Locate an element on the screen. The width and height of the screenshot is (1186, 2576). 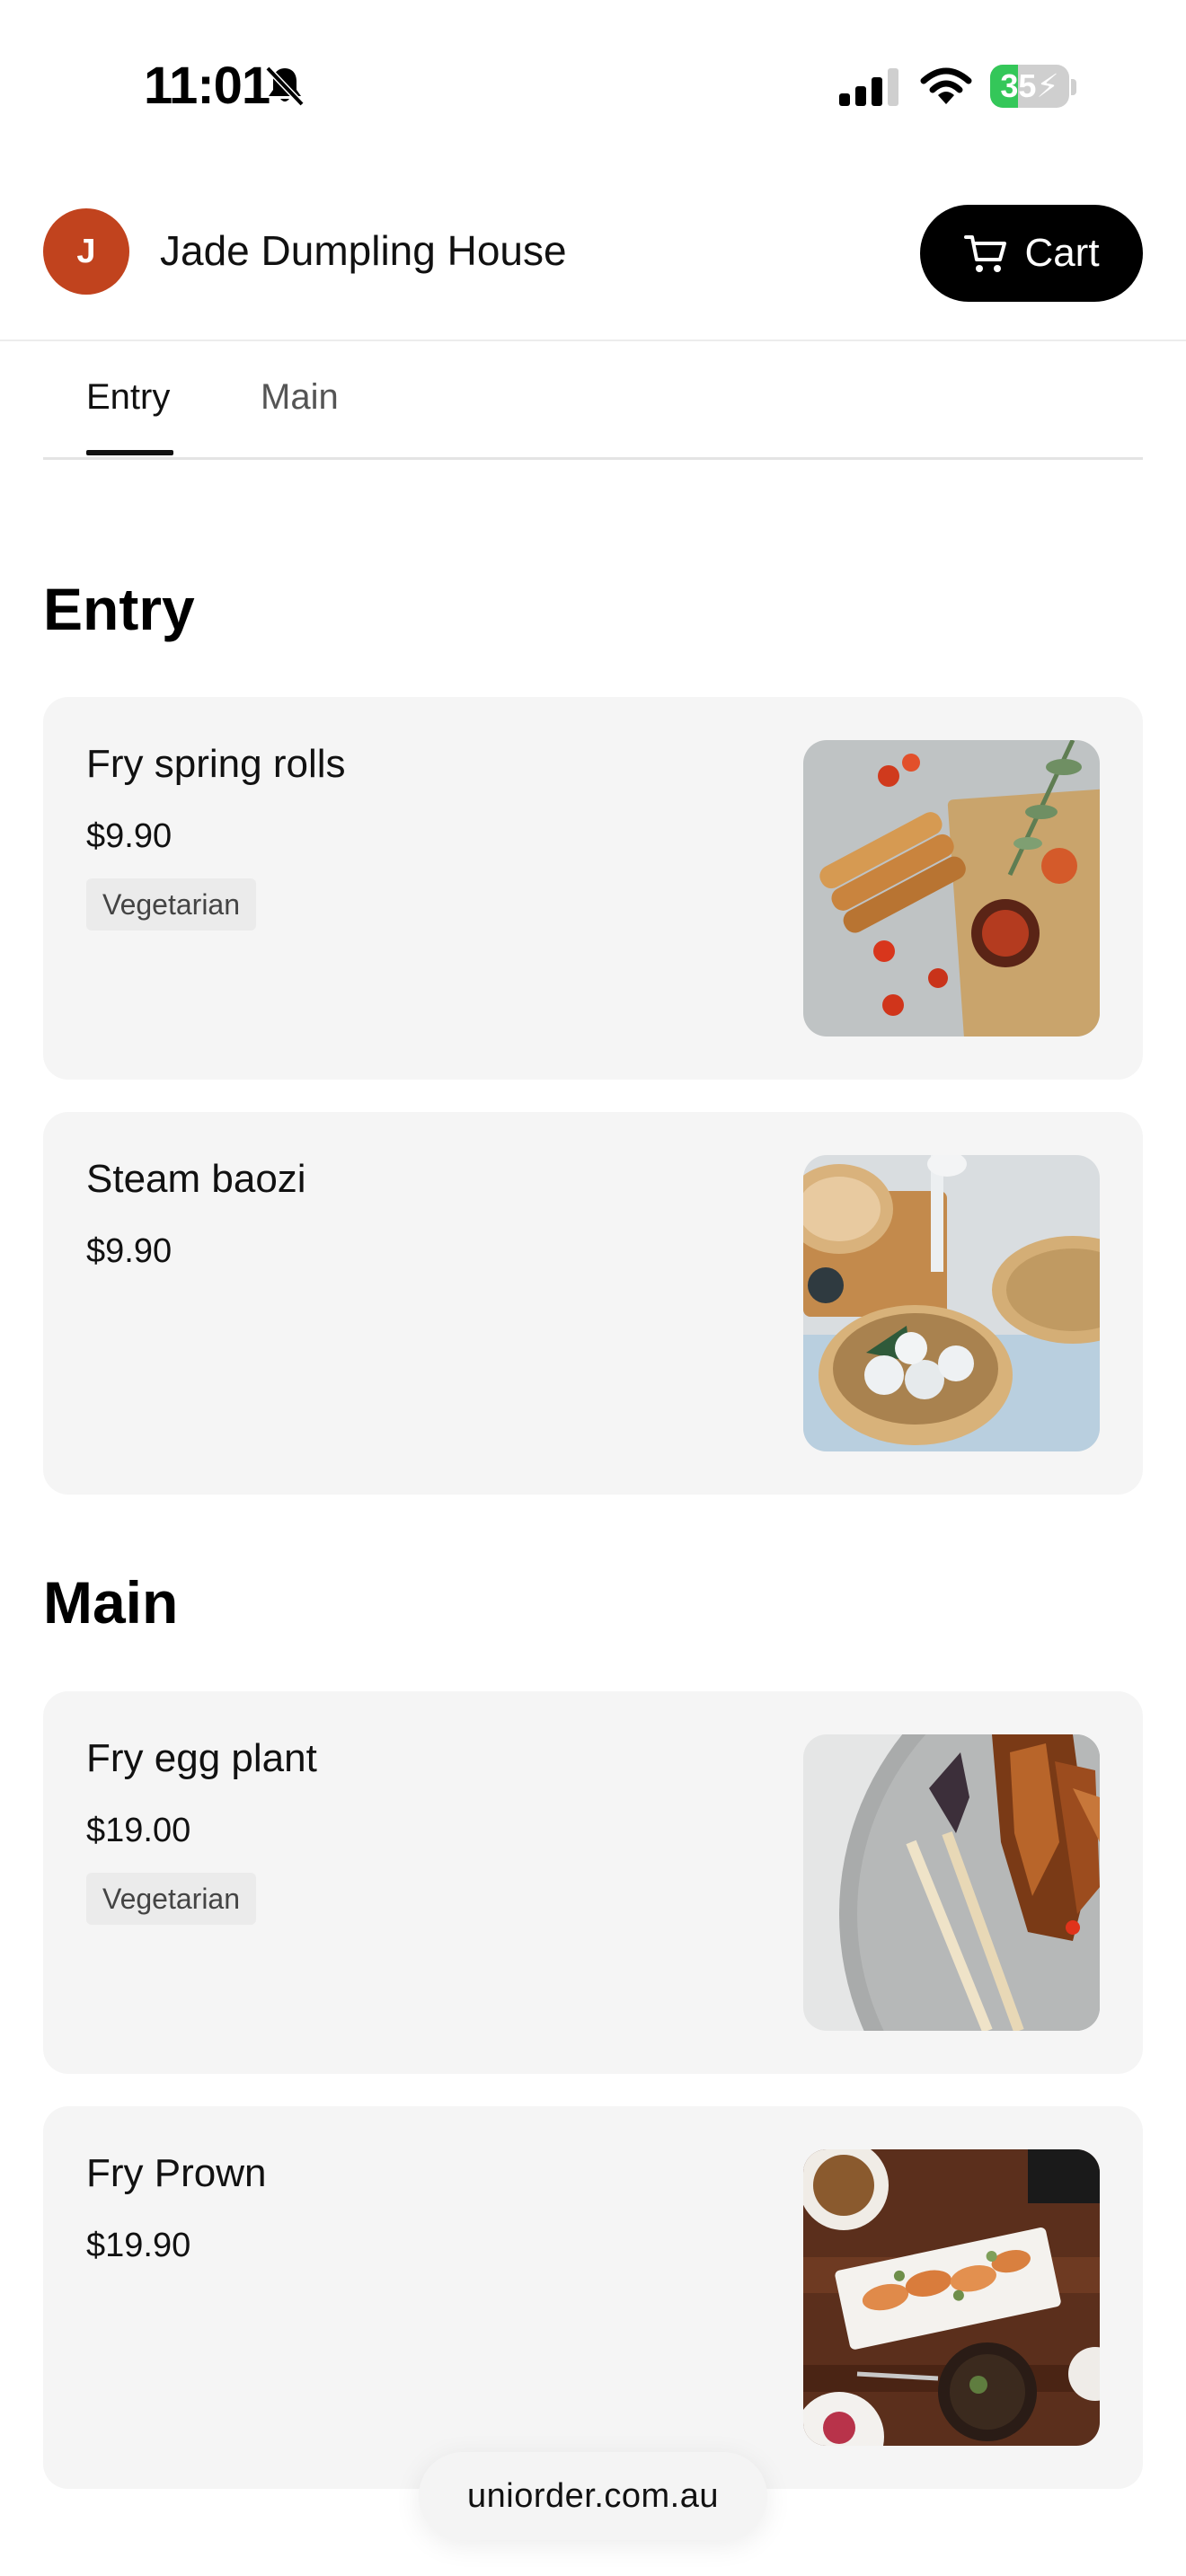
battery-level: 35⚡ is located at coordinates (1029, 85).